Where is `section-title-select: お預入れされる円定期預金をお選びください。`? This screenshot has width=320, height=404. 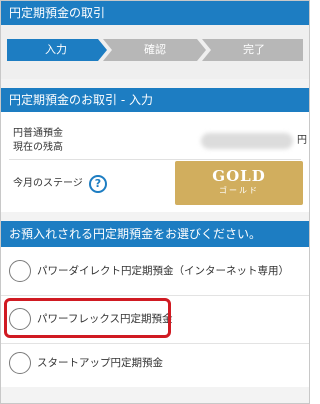
section-title-select: お預入れされる円定期預金をお選びください。 is located at coordinates (135, 234).